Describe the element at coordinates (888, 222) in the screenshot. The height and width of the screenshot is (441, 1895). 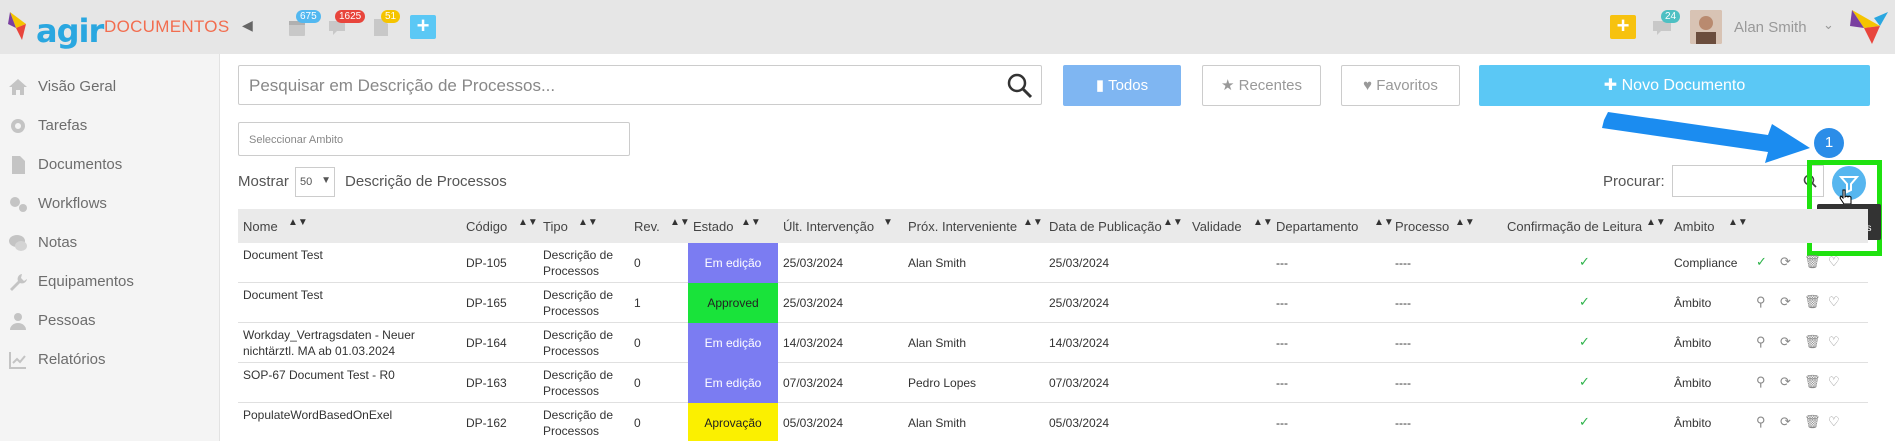
I see `sort-icon: ▼` at that location.